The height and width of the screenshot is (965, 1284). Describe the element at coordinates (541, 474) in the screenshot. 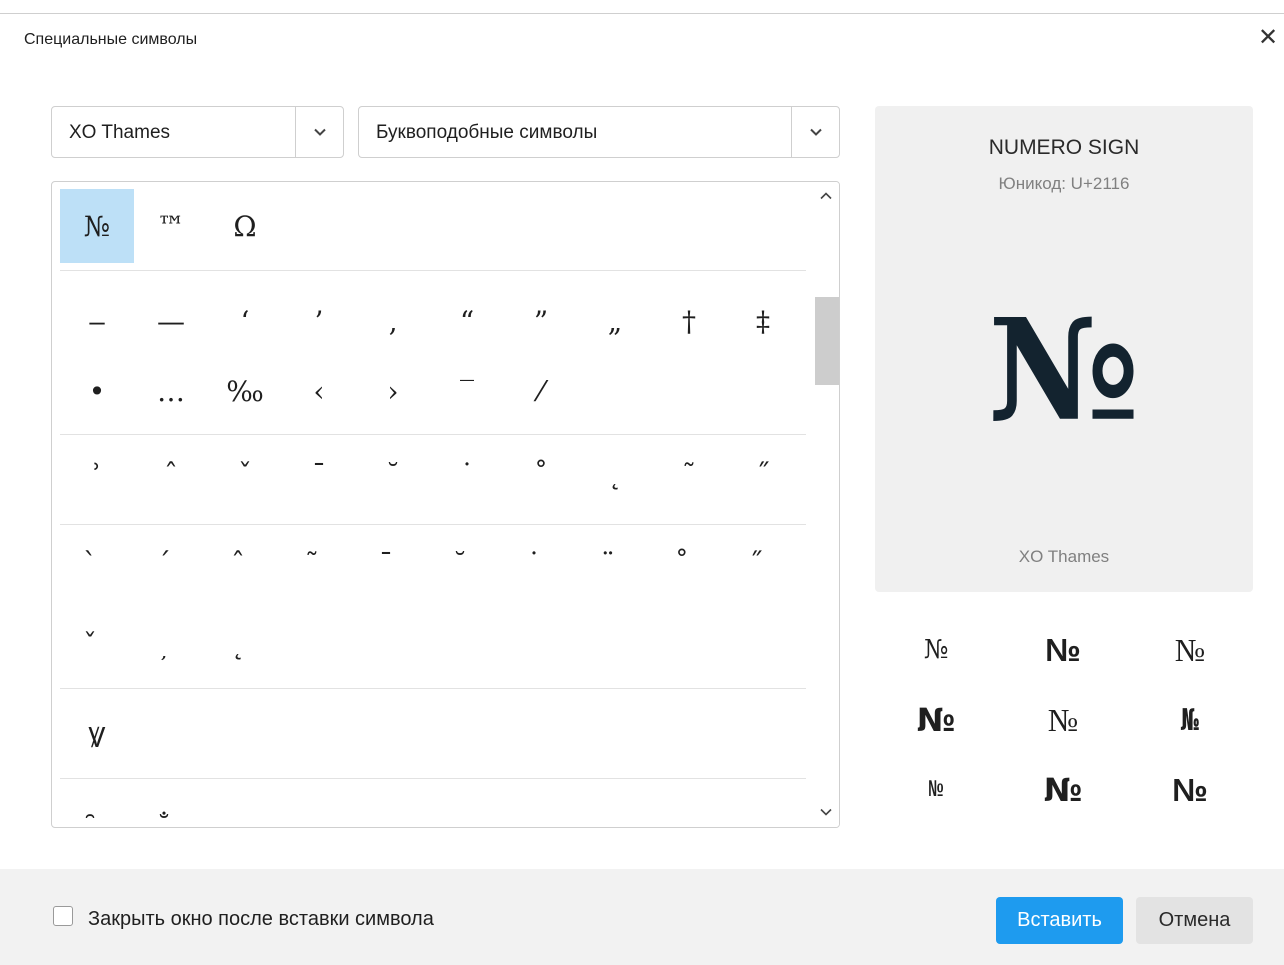

I see `symbol-cell: ˚` at that location.